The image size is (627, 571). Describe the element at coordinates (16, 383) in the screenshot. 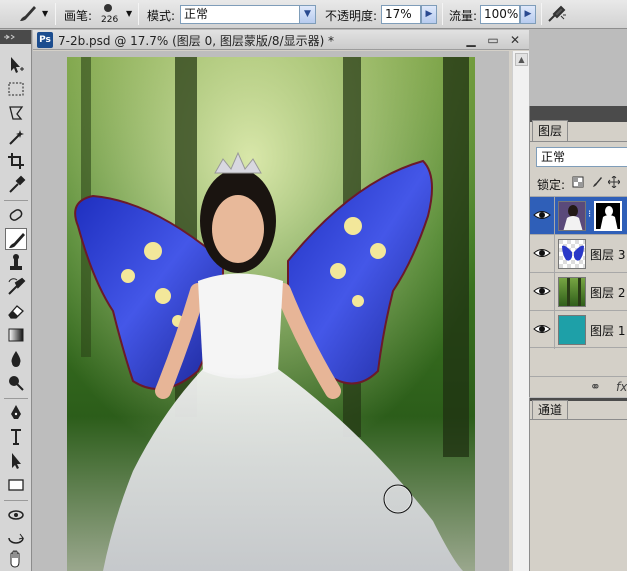

I see `dodge-tool-icon` at that location.